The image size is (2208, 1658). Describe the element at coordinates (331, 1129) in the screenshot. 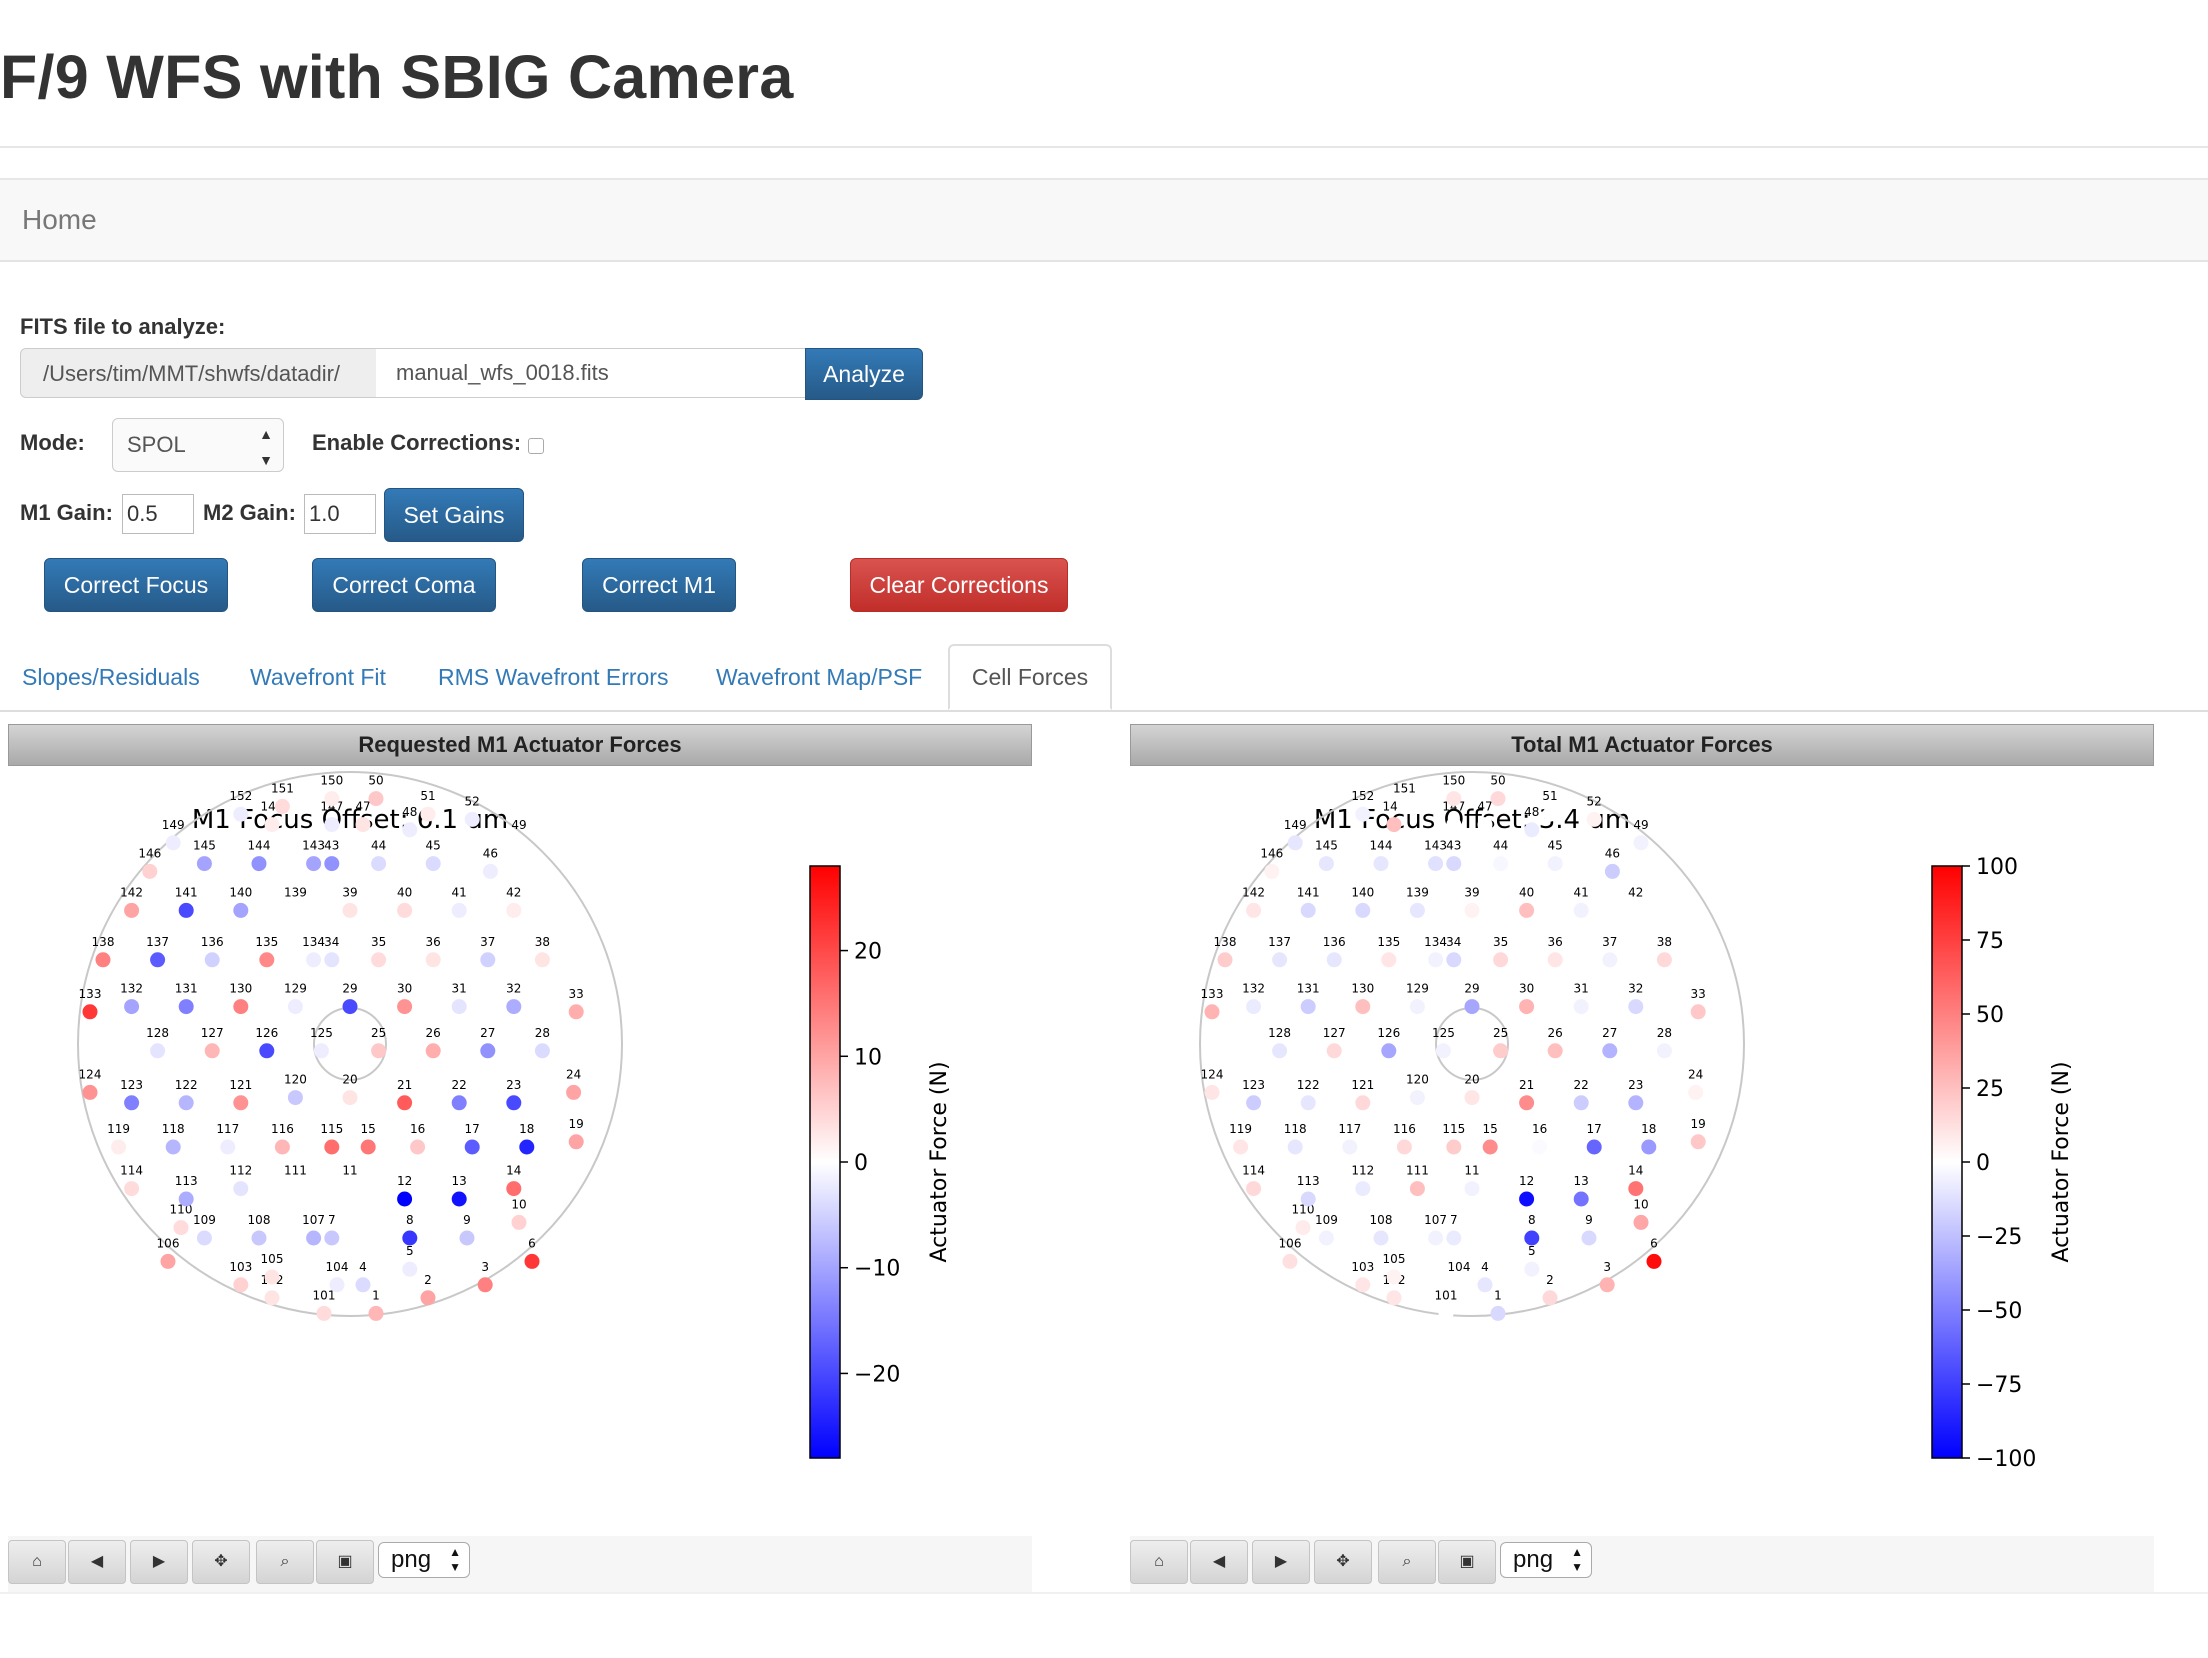

I see `actuator-label: 115` at that location.